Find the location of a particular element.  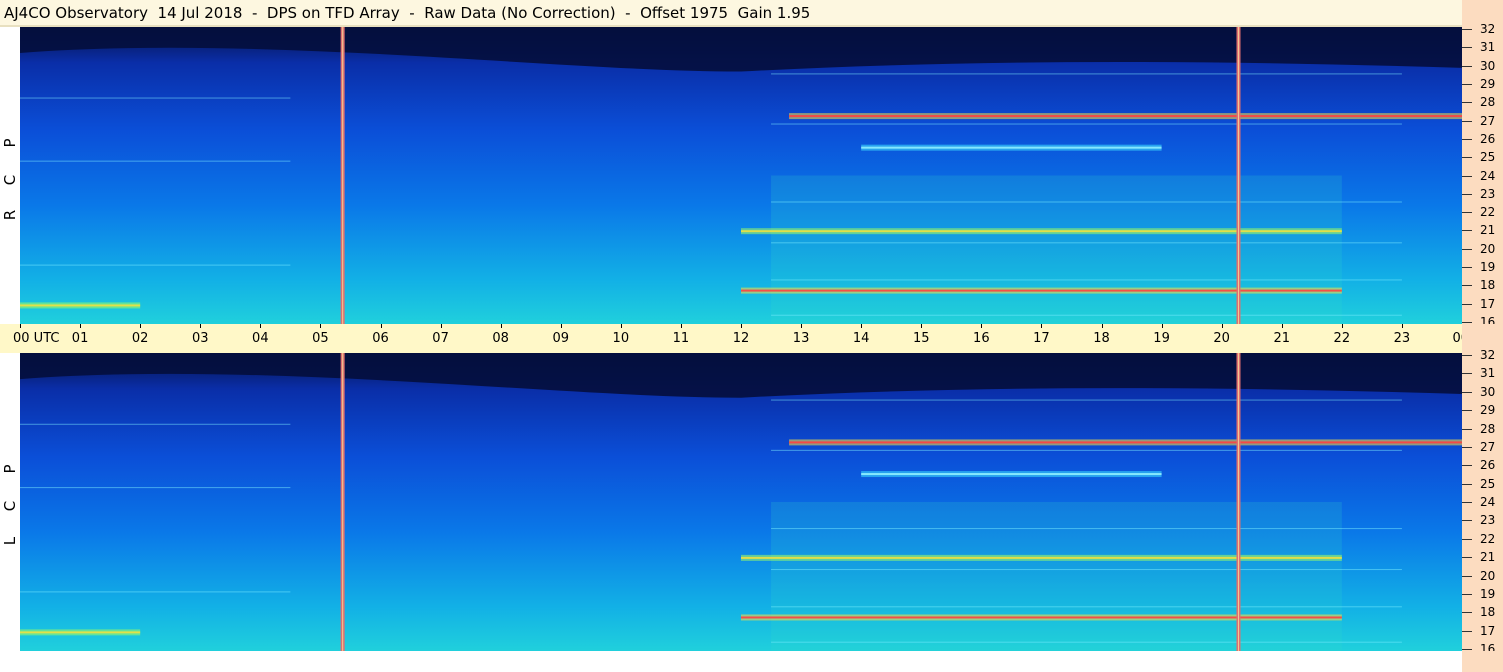

rcp-letter-p: P is located at coordinates (10, 143).